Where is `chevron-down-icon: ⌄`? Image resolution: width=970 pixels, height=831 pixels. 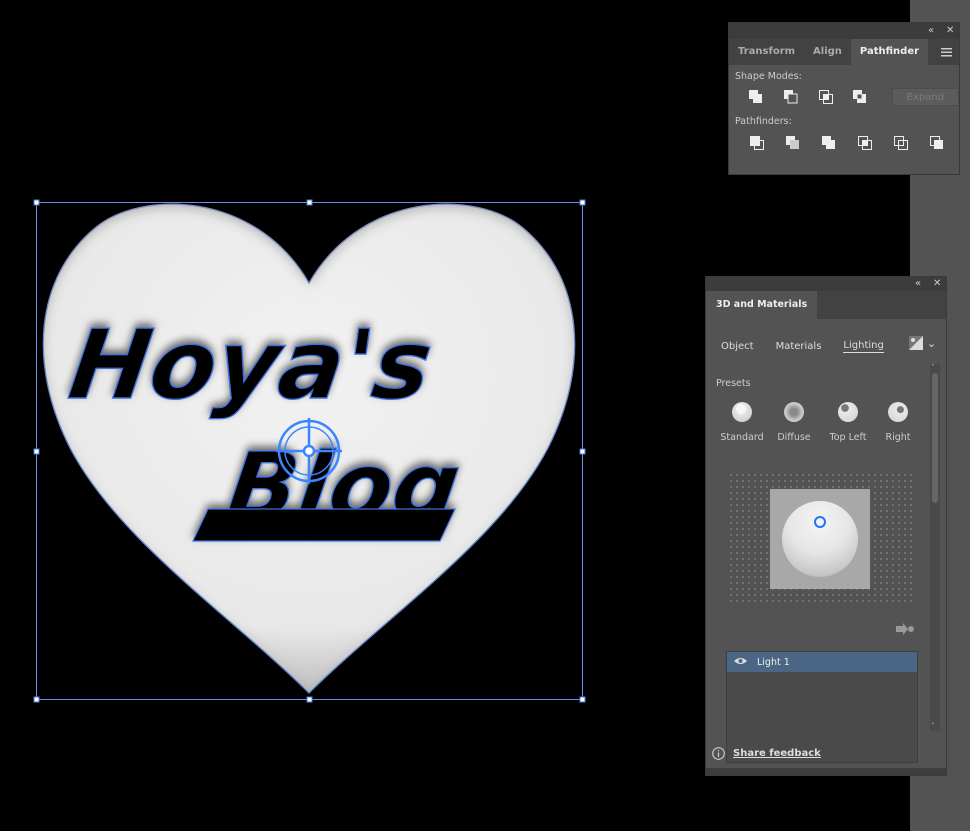 chevron-down-icon: ⌄ is located at coordinates (931, 343).